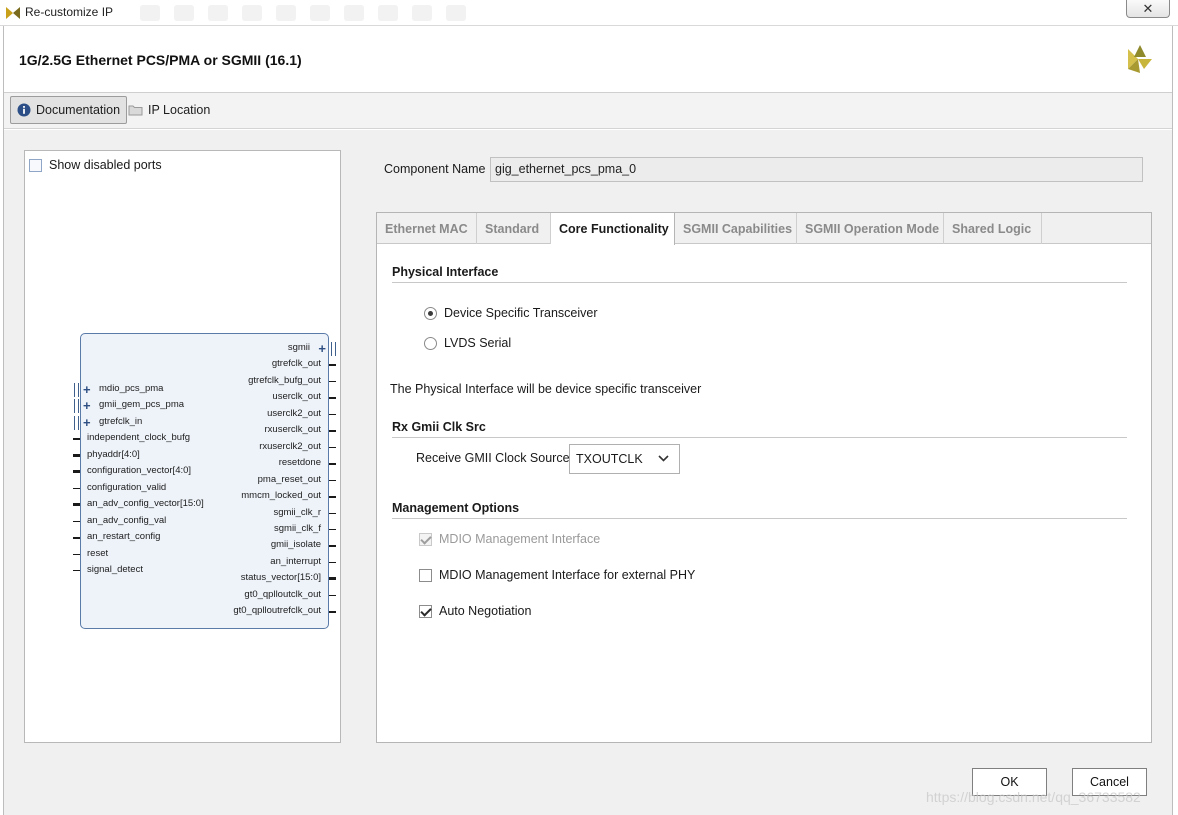 Image resolution: width=1178 pixels, height=815 pixels. Describe the element at coordinates (993, 228) in the screenshot. I see `tab-shared-logic: Shared Logic` at that location.